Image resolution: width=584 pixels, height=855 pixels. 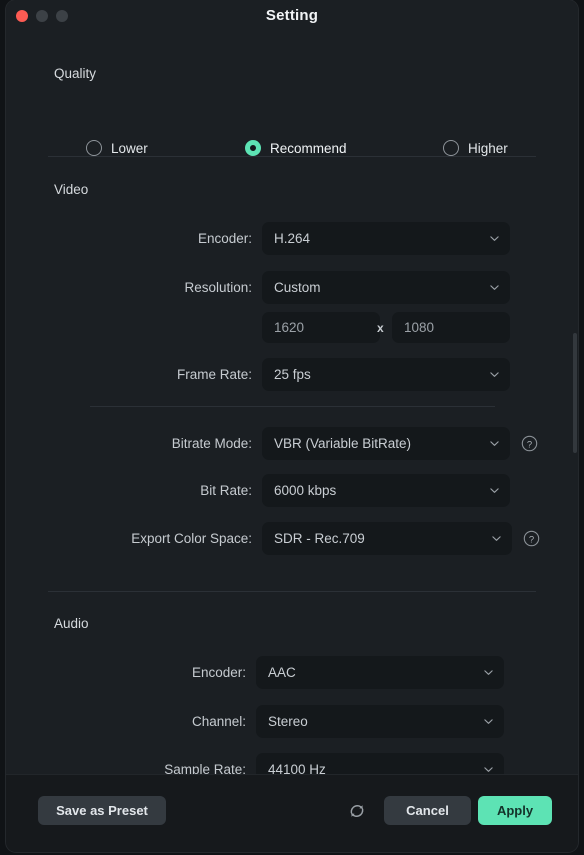 I want to click on select-export-color-space-value: SDR - Rec.709, so click(x=319, y=538).